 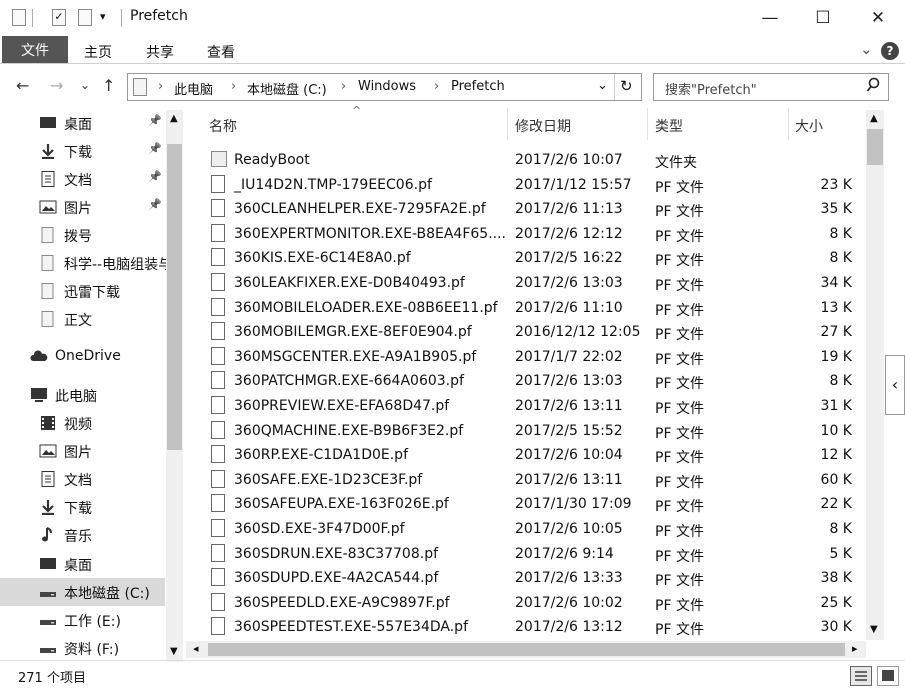 What do you see at coordinates (155, 176) in the screenshot?
I see `pin-icon: 📌` at bounding box center [155, 176].